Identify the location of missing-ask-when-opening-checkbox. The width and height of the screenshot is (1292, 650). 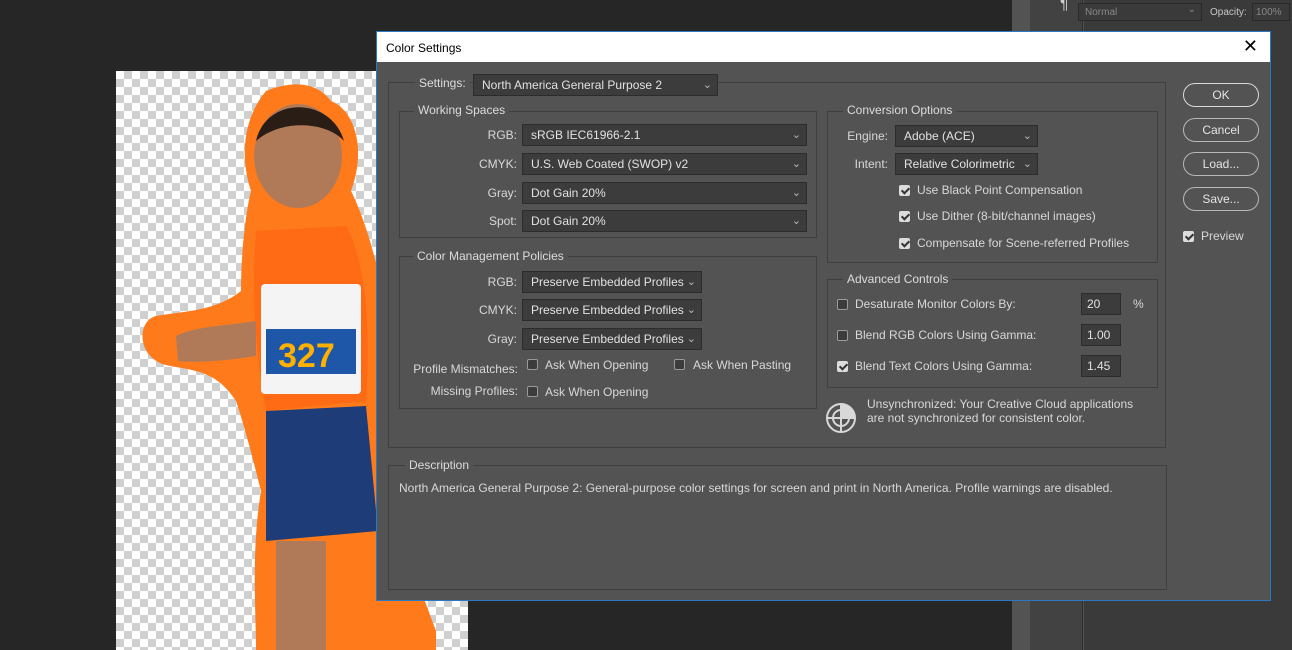
(532, 391).